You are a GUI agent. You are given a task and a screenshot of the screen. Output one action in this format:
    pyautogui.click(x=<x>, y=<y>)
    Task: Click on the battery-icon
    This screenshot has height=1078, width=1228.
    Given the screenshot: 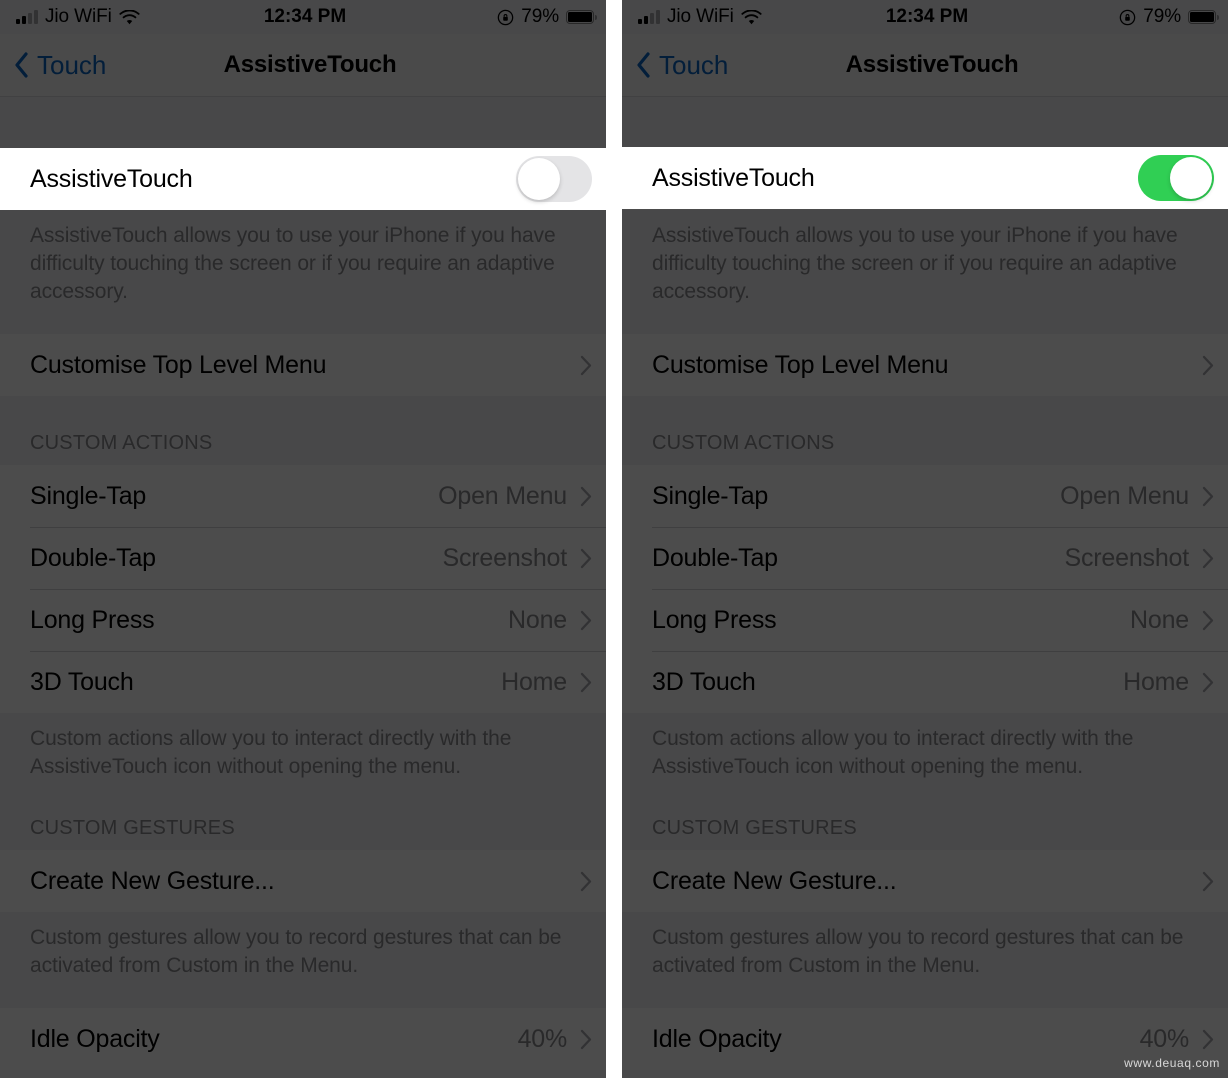 What is the action you would take?
    pyautogui.click(x=581, y=17)
    